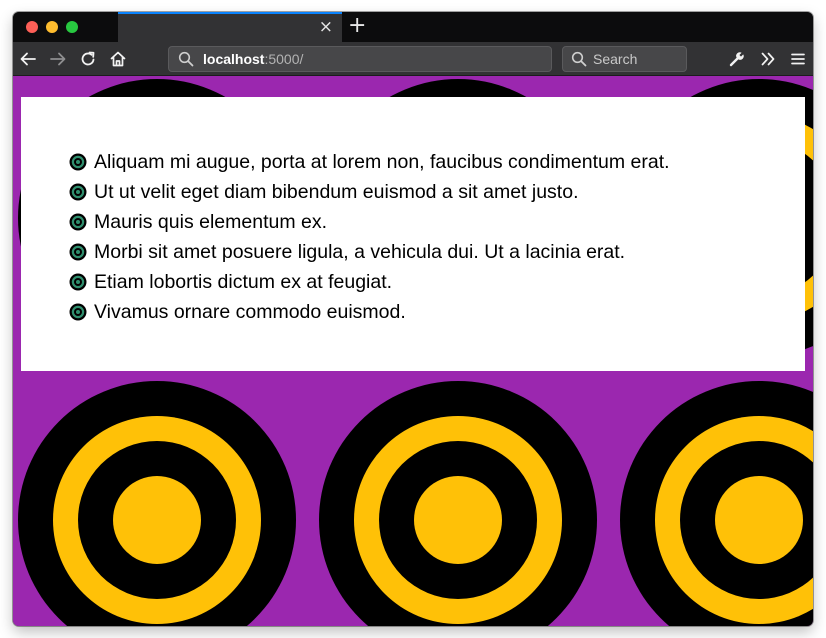 This screenshot has width=826, height=638. What do you see at coordinates (52, 27) in the screenshot?
I see `minimize-window-button` at bounding box center [52, 27].